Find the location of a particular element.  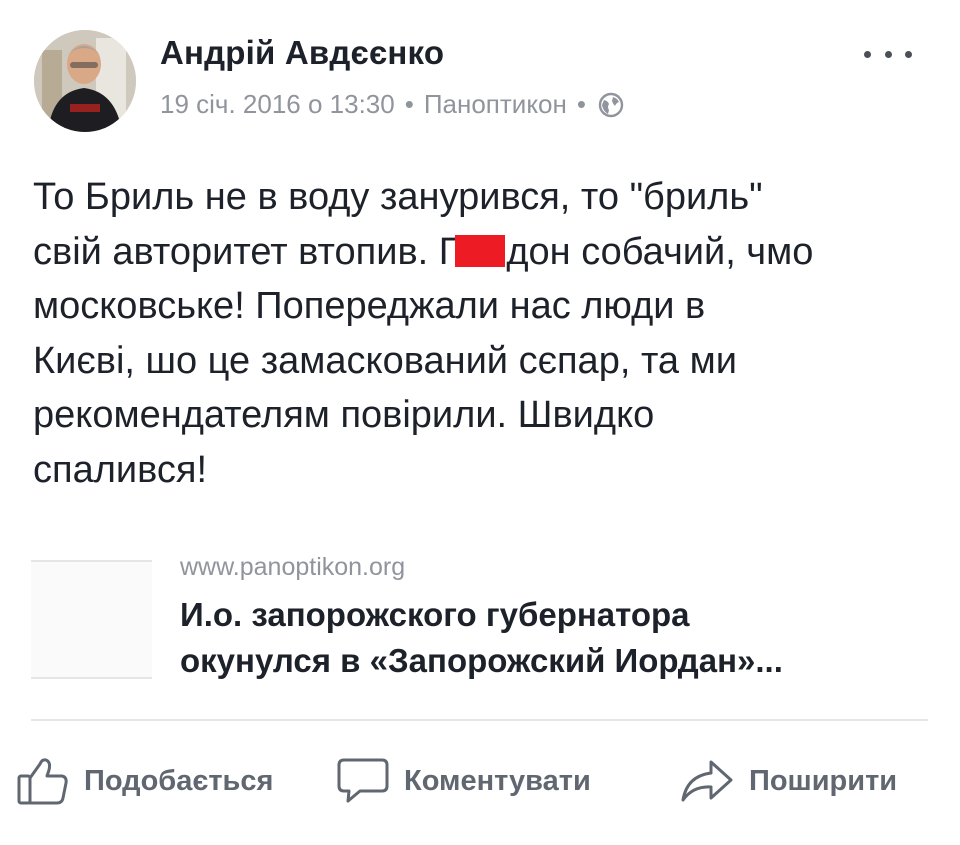

redaction-box is located at coordinates (480, 250).